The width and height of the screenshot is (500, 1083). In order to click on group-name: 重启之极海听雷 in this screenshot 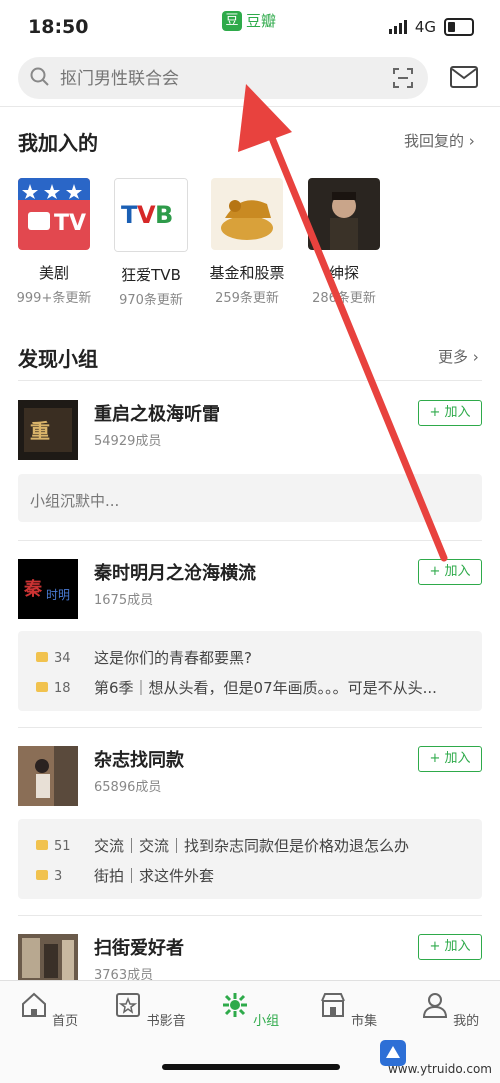, I will do `click(157, 414)`.